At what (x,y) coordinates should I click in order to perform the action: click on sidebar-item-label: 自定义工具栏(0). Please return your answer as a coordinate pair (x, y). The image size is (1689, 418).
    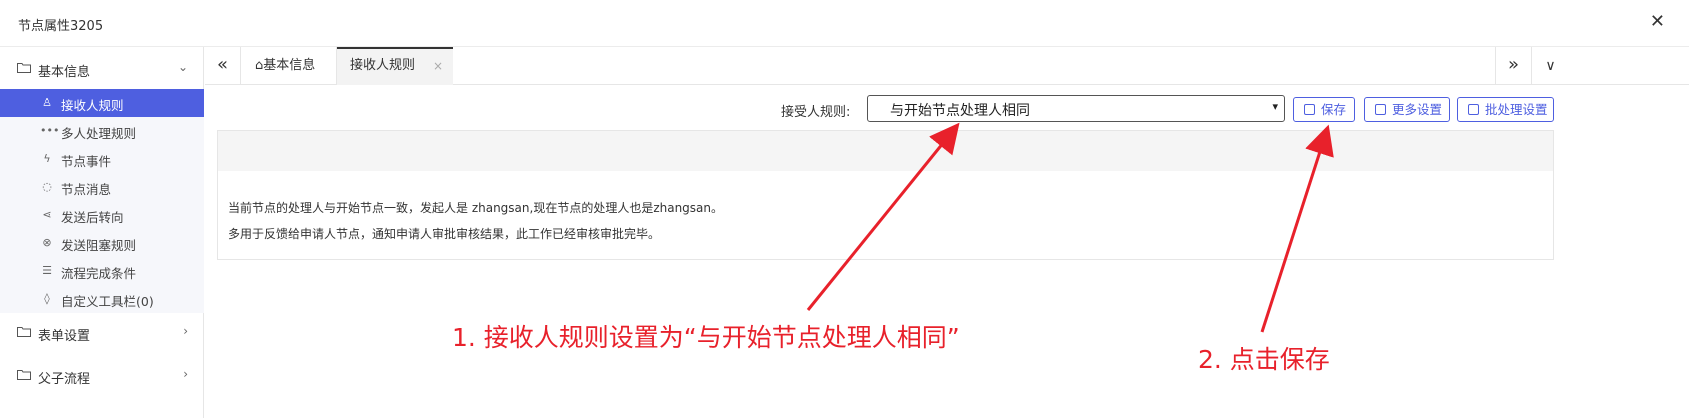
    Looking at the image, I should click on (107, 301).